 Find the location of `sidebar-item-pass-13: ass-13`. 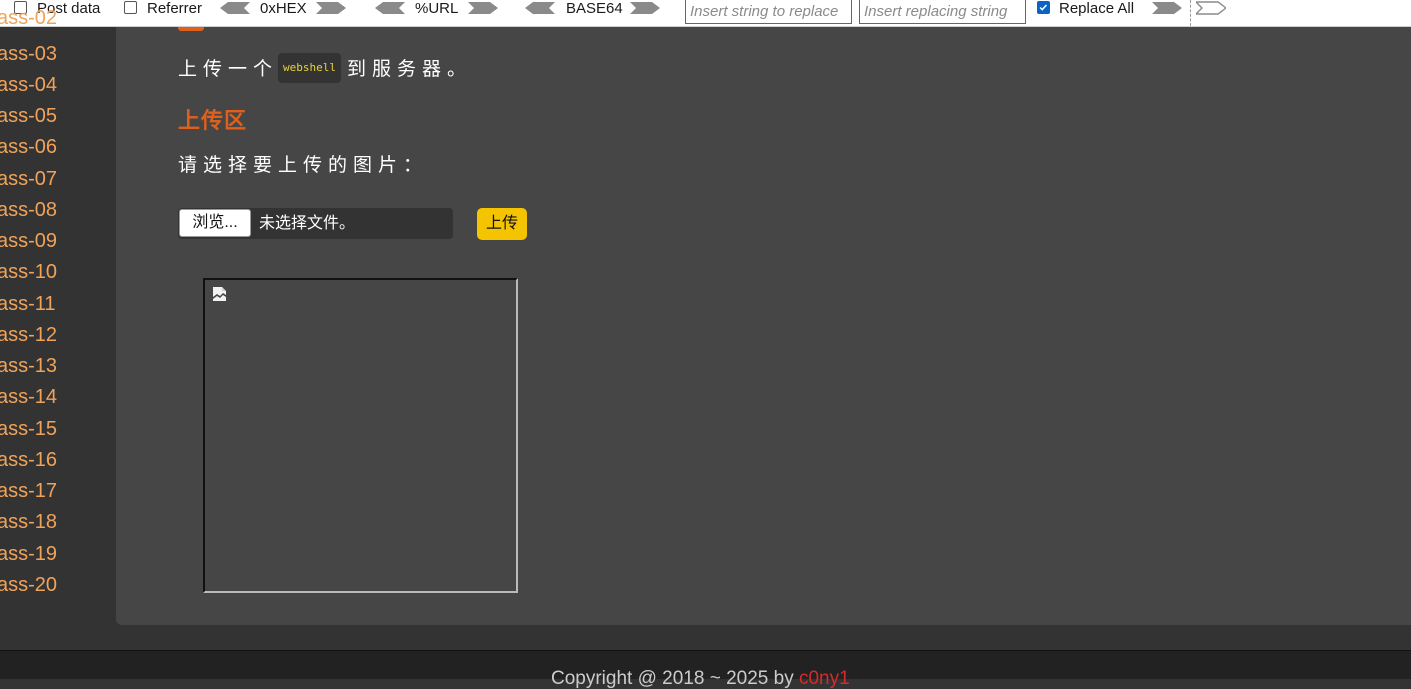

sidebar-item-pass-13: ass-13 is located at coordinates (28, 366).